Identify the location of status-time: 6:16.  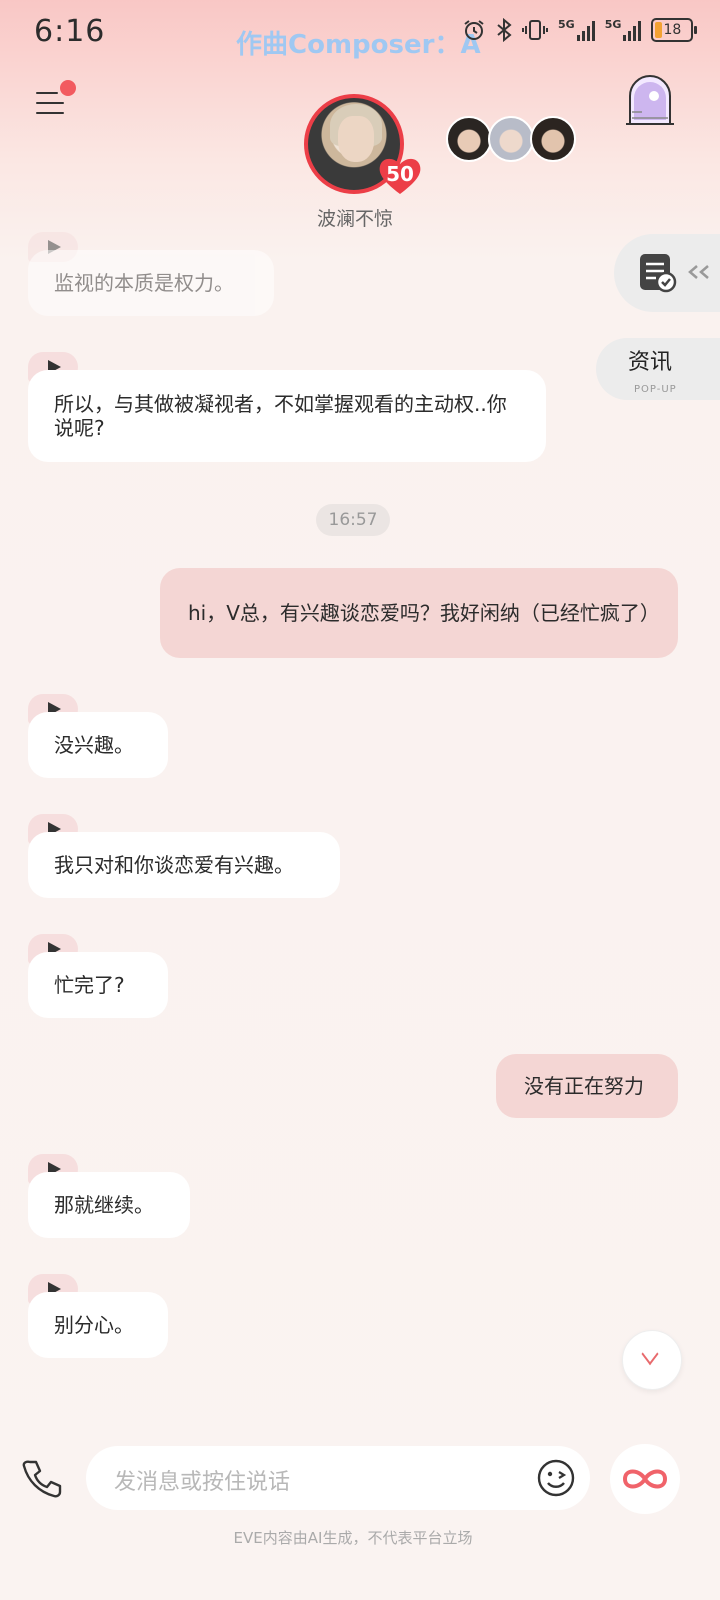
(70, 31).